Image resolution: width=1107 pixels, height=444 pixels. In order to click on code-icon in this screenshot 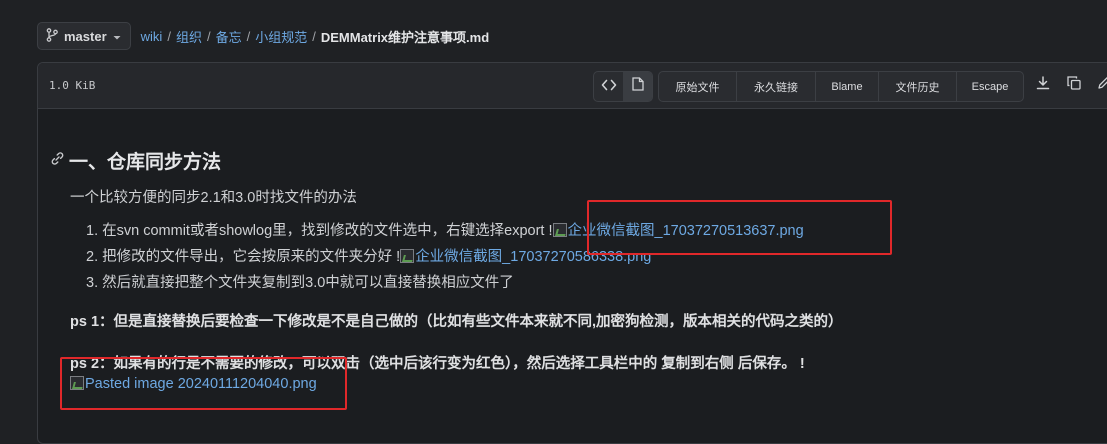, I will do `click(609, 87)`.